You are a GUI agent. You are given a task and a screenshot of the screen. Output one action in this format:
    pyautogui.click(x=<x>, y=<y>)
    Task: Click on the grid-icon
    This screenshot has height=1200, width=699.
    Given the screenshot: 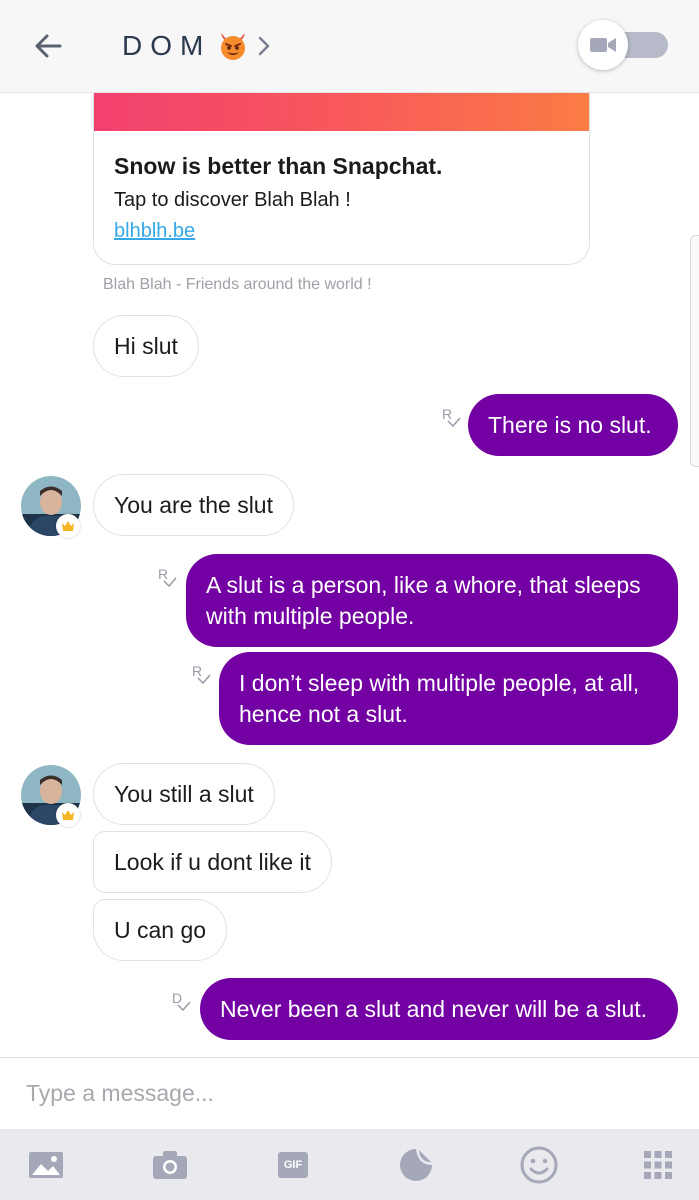 What is the action you would take?
    pyautogui.click(x=658, y=1165)
    